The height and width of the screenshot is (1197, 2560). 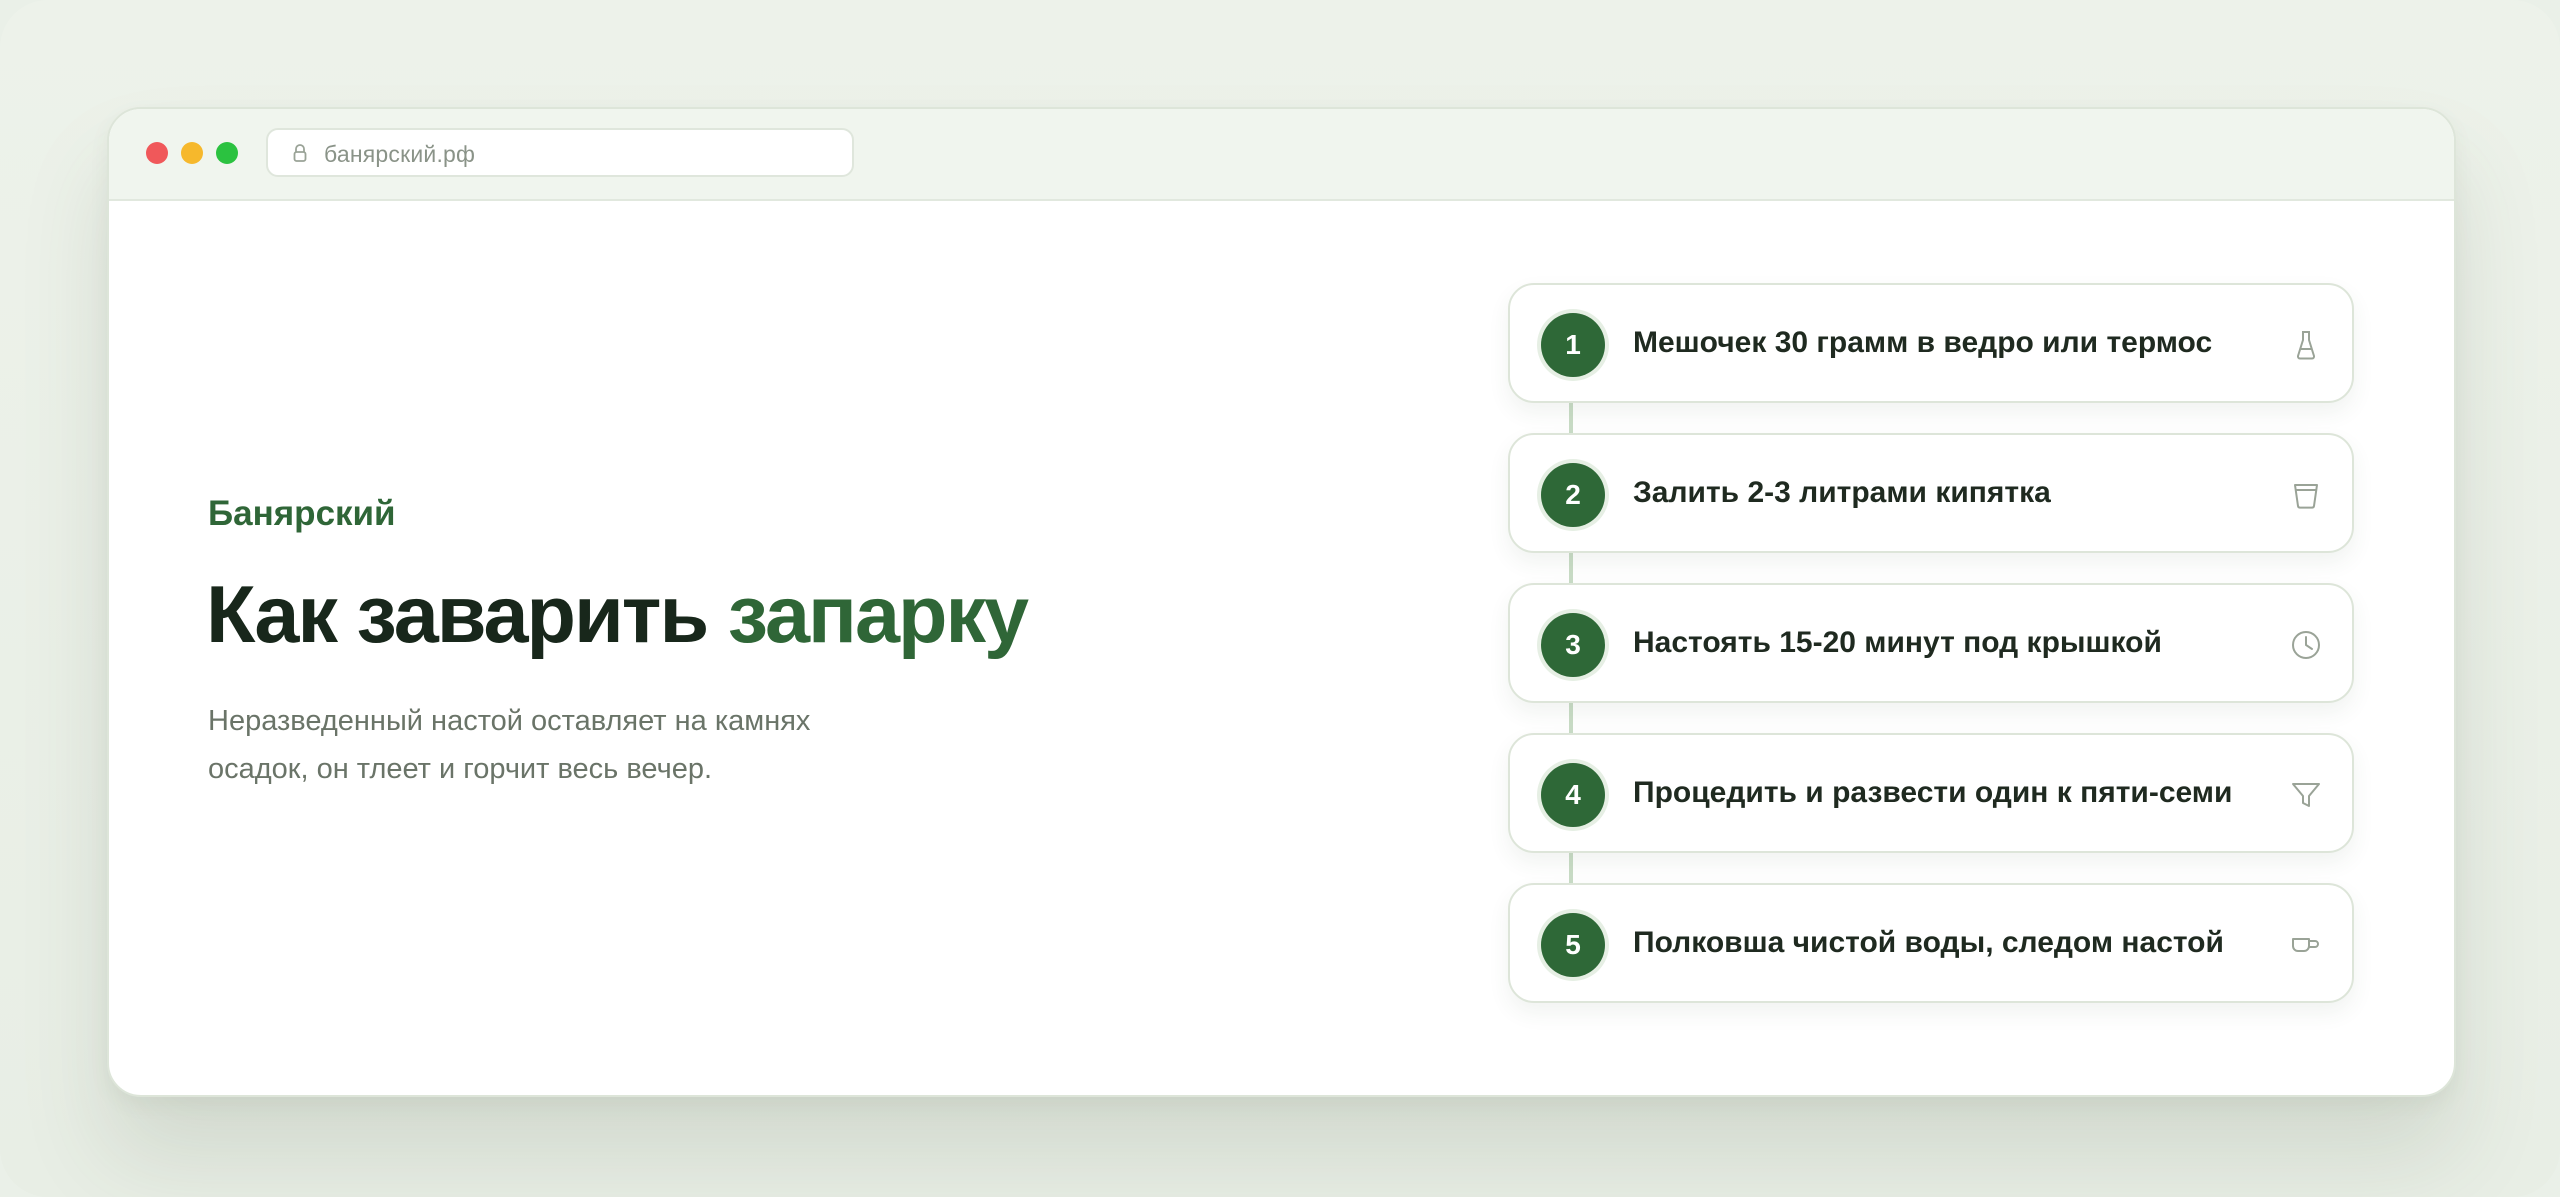 I want to click on step-number-badge: 1, so click(x=1573, y=345).